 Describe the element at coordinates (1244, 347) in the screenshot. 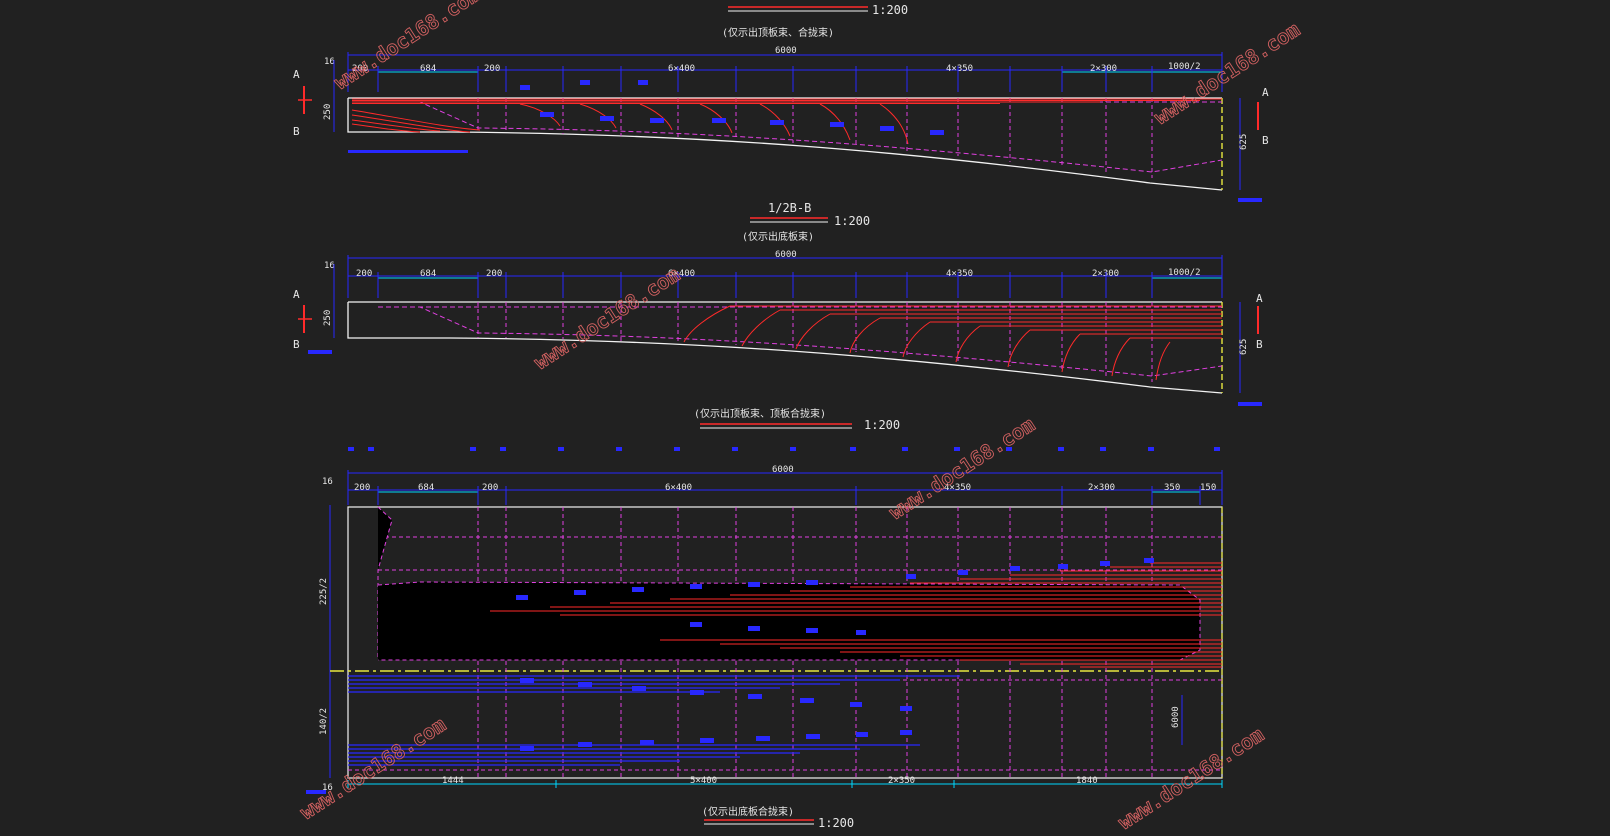

I see `v2-right-dim-625: 625` at that location.